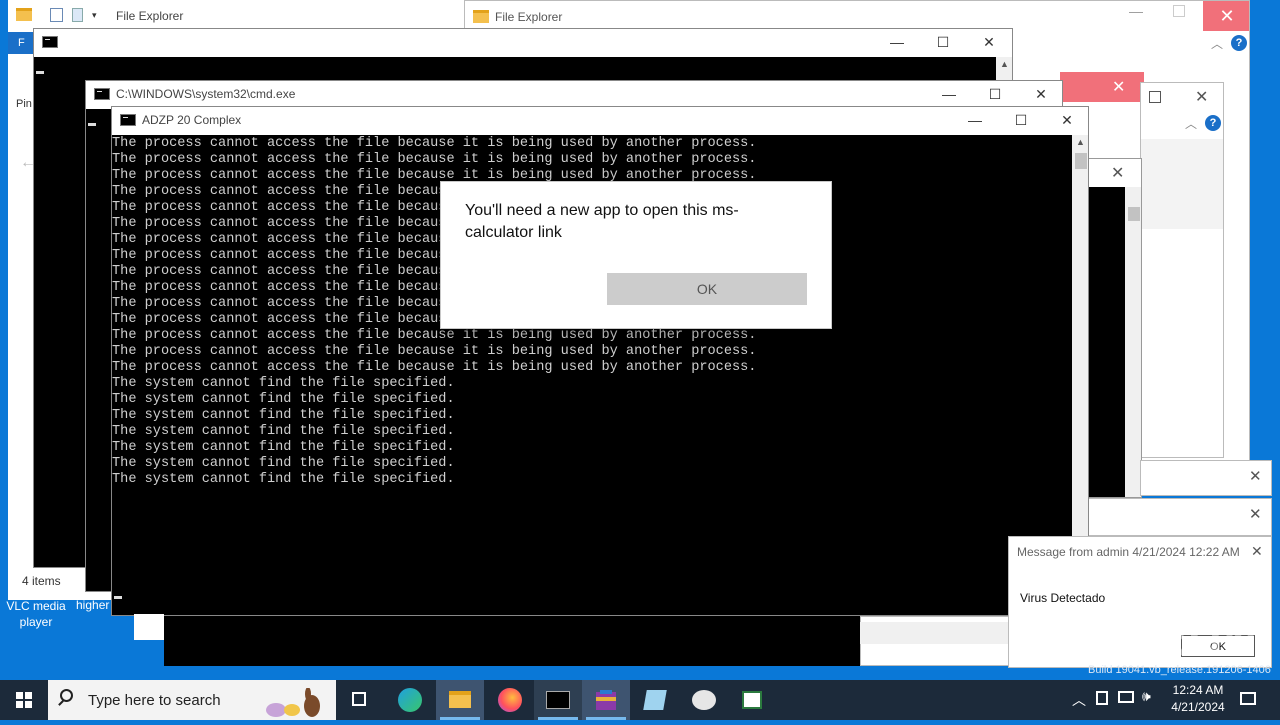 Image resolution: width=1280 pixels, height=725 pixels. Describe the element at coordinates (56, 15) in the screenshot. I see `checkbox-icon` at that location.